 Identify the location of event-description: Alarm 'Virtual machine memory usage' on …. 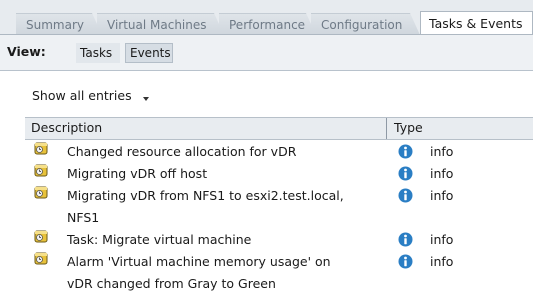
(199, 272).